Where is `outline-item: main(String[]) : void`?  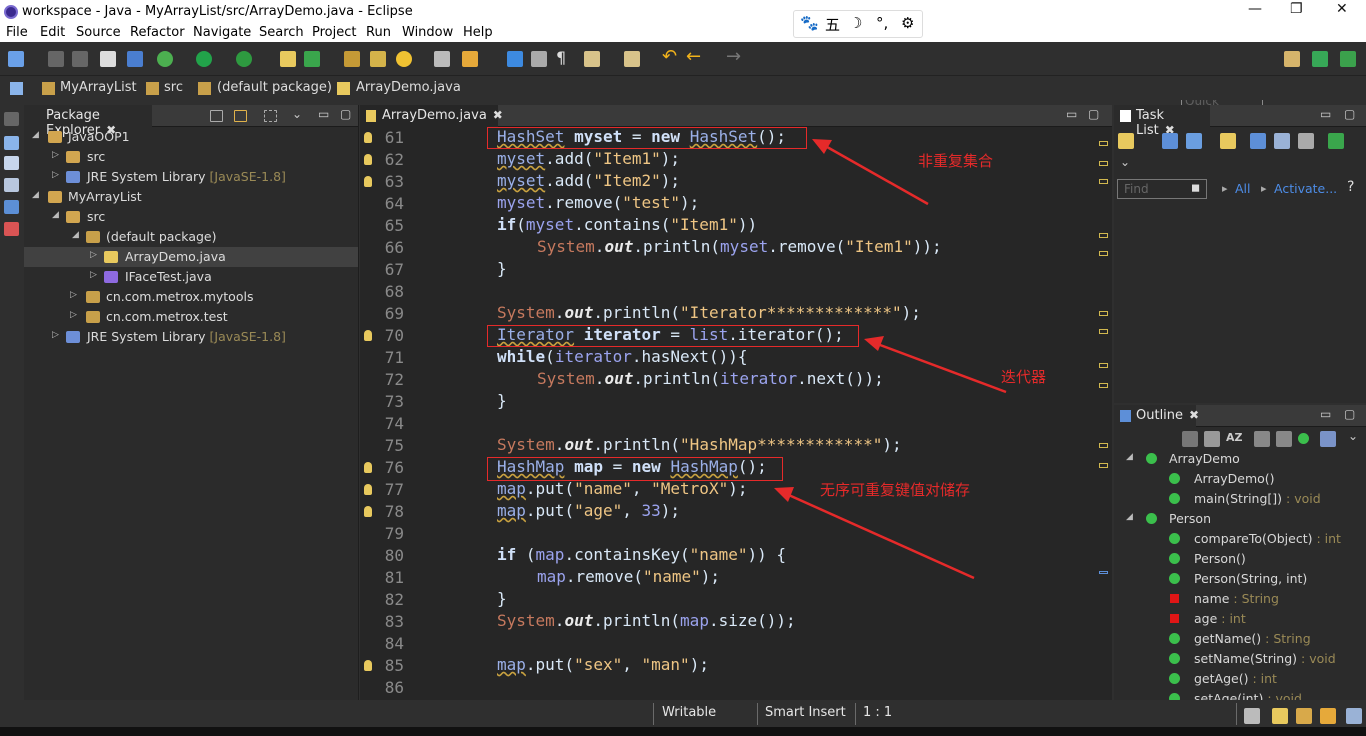
outline-item: main(String[]) : void is located at coordinates (1240, 499).